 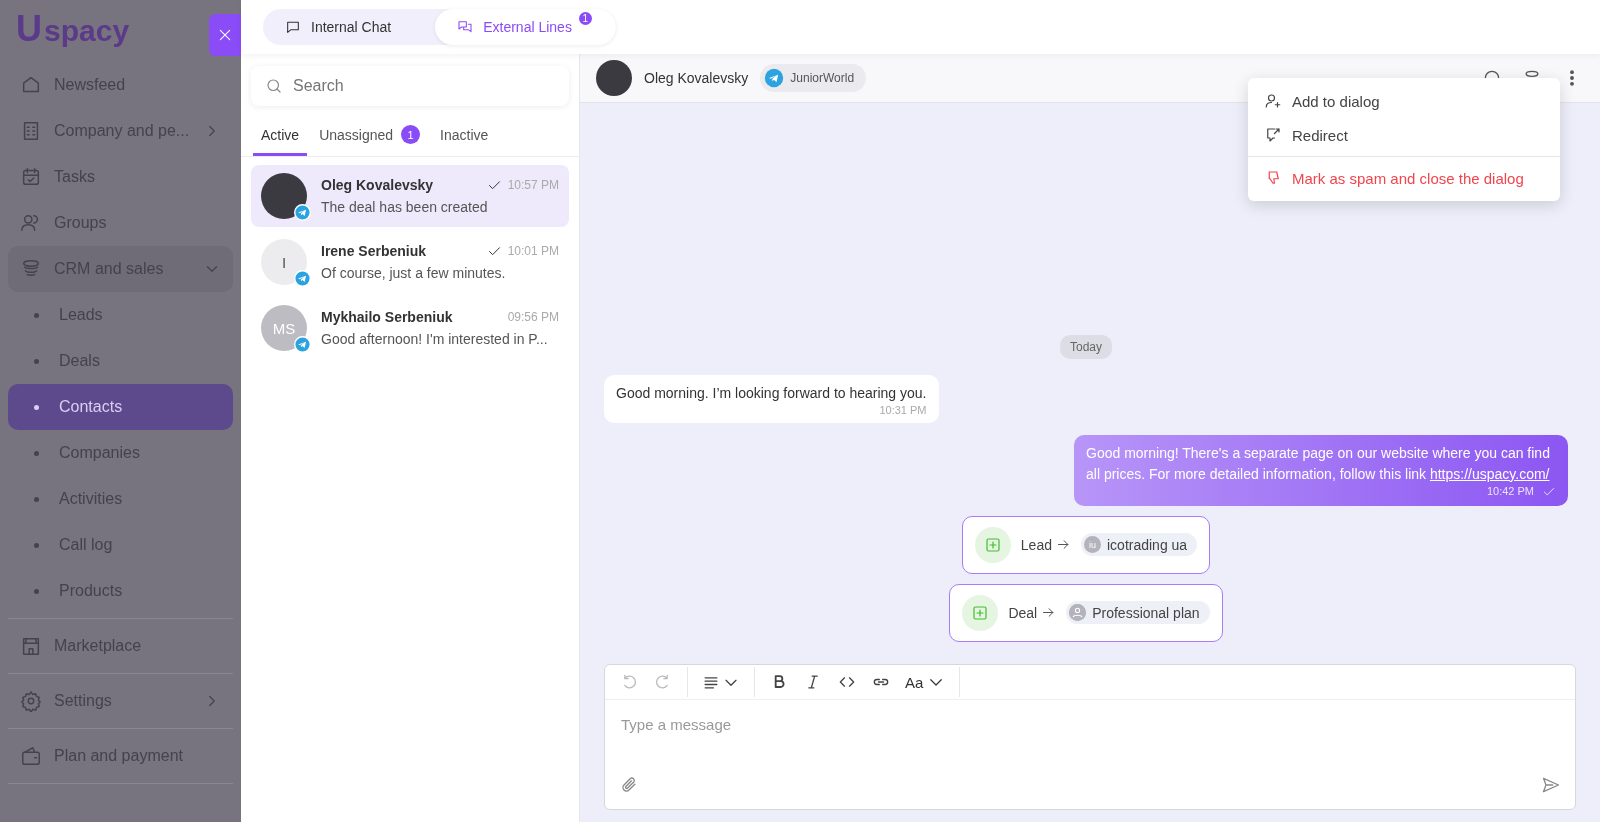 What do you see at coordinates (387, 317) in the screenshot?
I see `contact-name: Mykhailo Serbeniuk` at bounding box center [387, 317].